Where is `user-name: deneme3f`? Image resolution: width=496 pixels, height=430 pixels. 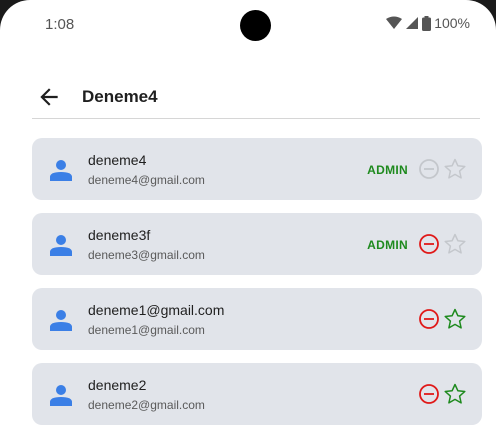 user-name: deneme3f is located at coordinates (119, 235).